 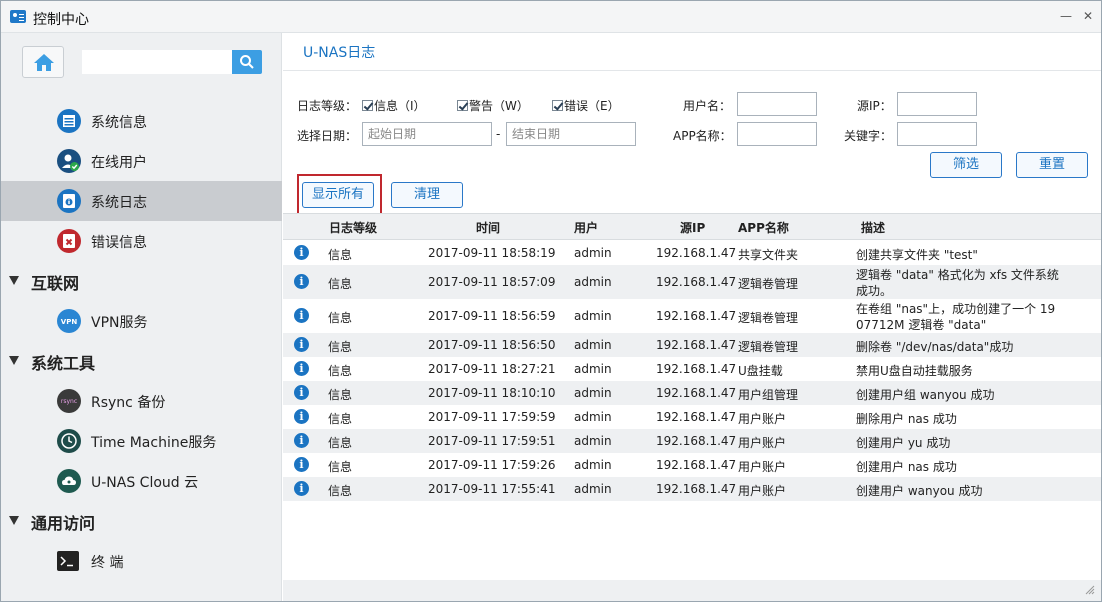 What do you see at coordinates (427, 134) in the screenshot?
I see `start-date-input` at bounding box center [427, 134].